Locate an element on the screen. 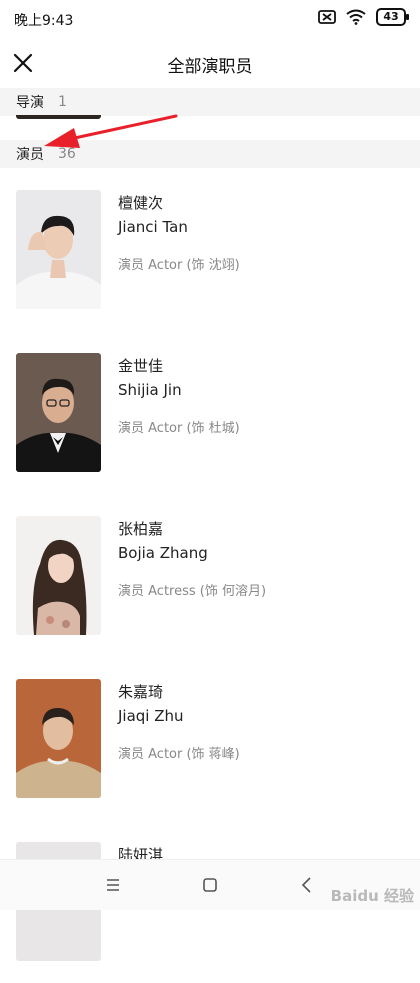  cast-name-en: Jiaqi Zhu is located at coordinates (151, 716).